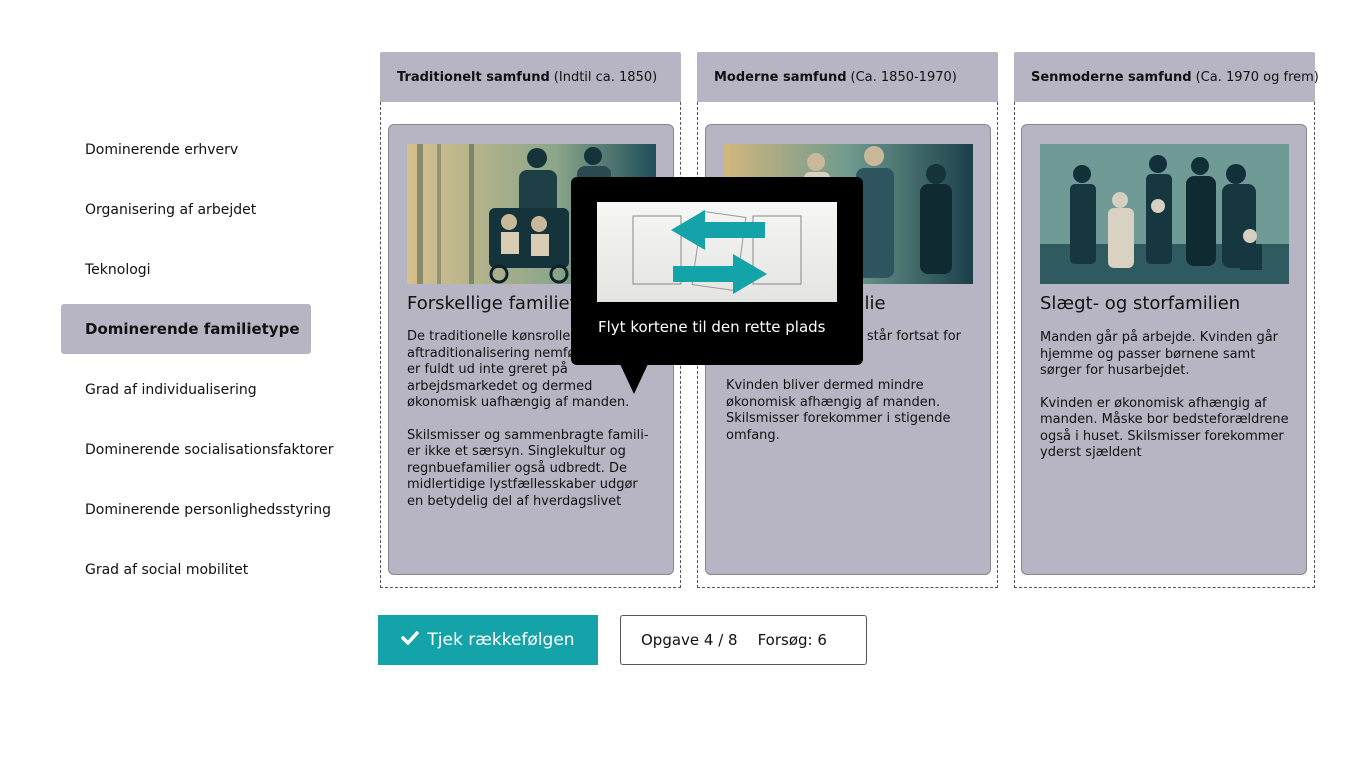  Describe the element at coordinates (689, 640) in the screenshot. I see `task-counter: Opgave 4 / 8` at that location.